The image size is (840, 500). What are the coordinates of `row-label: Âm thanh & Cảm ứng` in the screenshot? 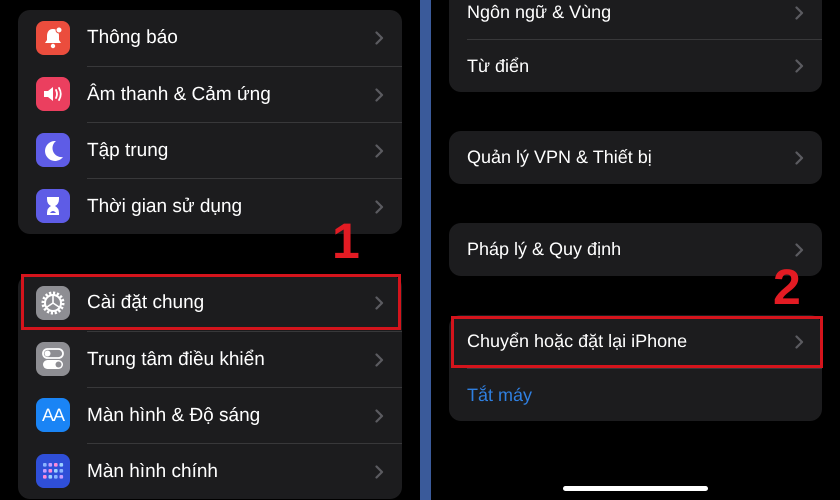 It's located at (179, 95).